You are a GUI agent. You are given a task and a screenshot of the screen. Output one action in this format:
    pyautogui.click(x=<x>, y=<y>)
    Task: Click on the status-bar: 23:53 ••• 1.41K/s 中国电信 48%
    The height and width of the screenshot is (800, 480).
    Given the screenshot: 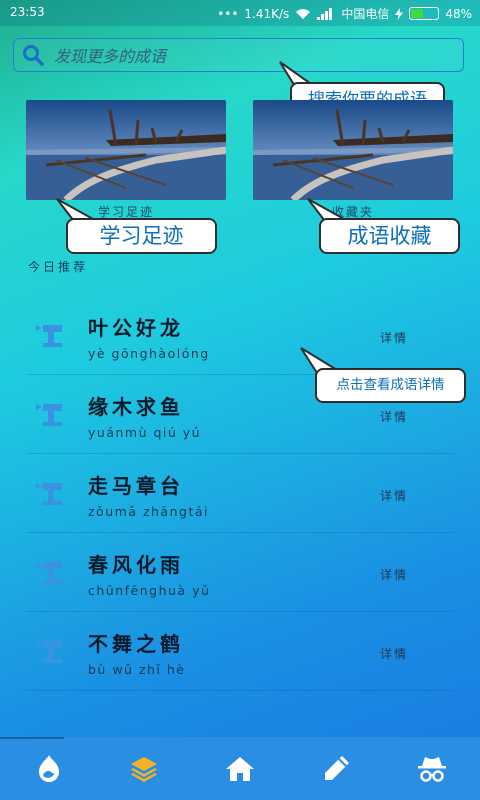 What is the action you would take?
    pyautogui.click(x=240, y=13)
    